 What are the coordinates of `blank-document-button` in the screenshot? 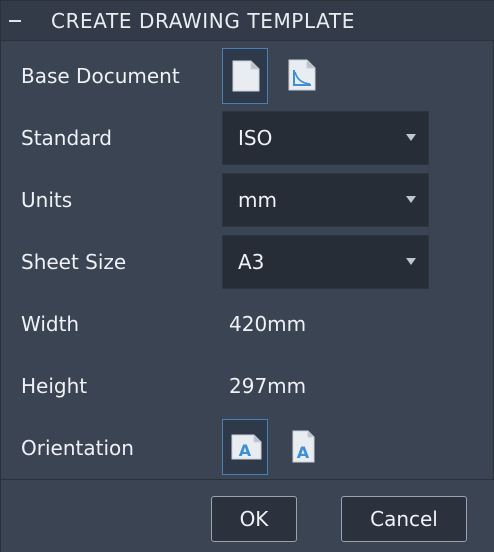 It's located at (245, 76).